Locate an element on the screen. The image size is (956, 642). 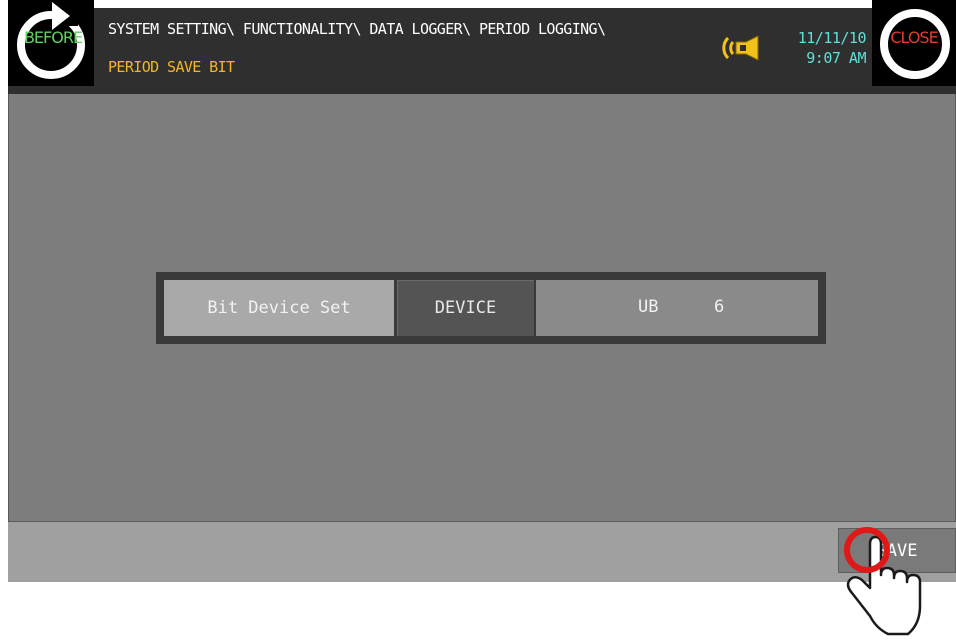
close-label: CLOSE is located at coordinates (914, 37).